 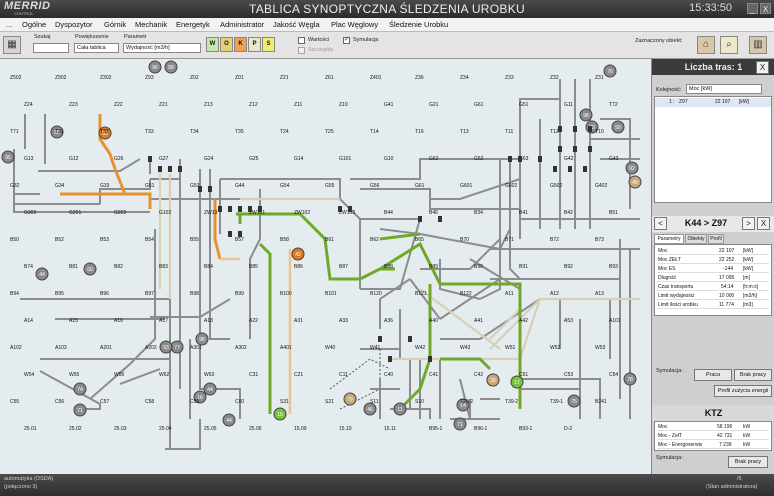 I want to click on node-label: B53, so click(x=104, y=240).